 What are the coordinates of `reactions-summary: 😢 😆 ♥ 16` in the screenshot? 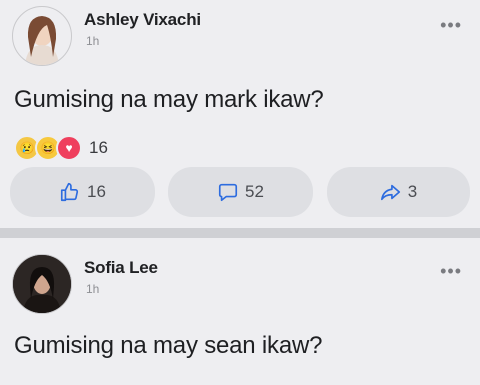 It's located at (61, 148).